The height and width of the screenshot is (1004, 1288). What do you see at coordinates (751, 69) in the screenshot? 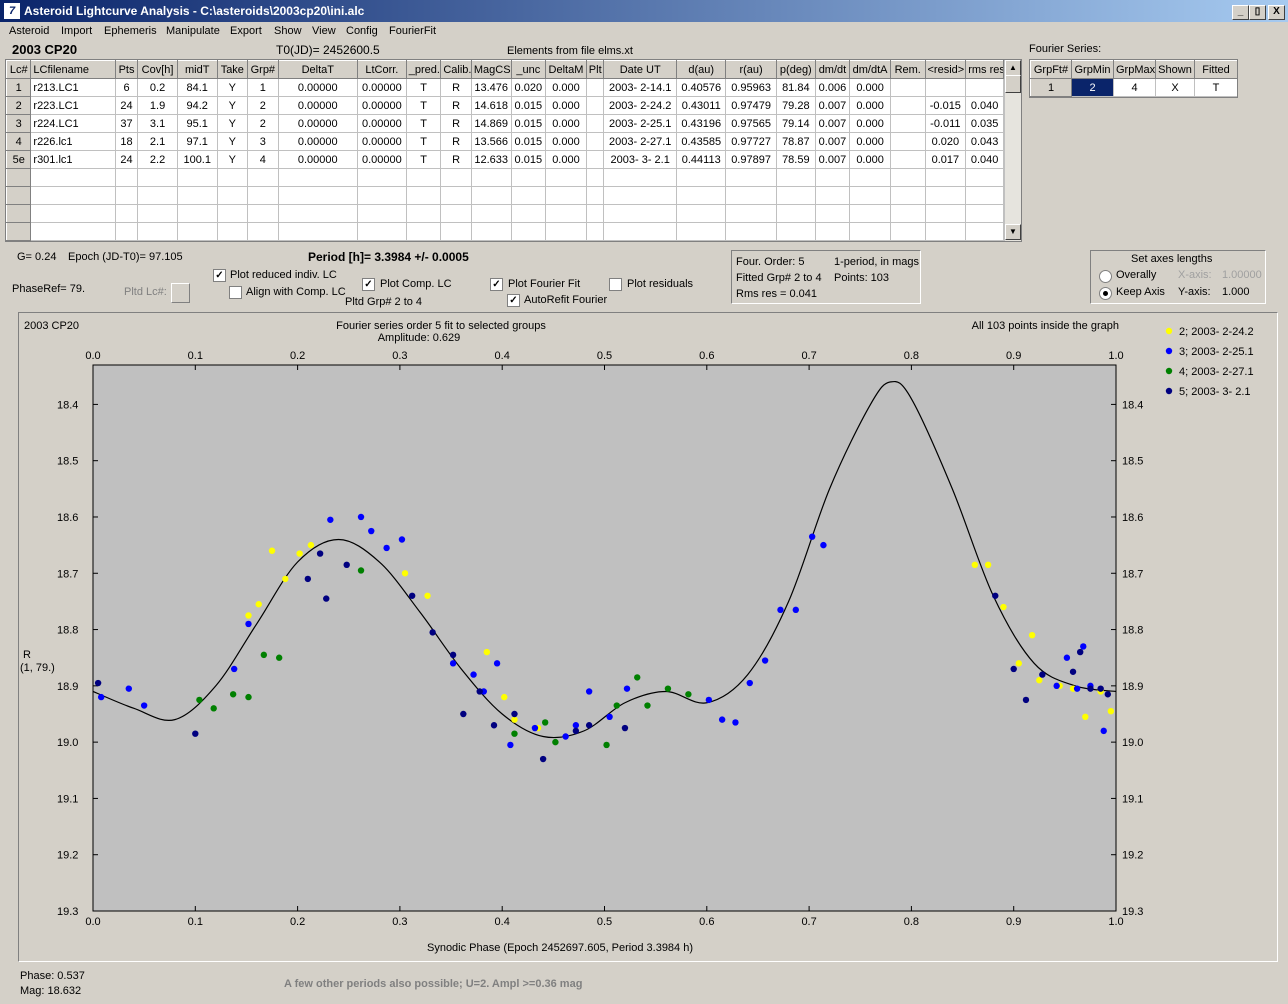
I see `column-header: r(au)` at bounding box center [751, 69].